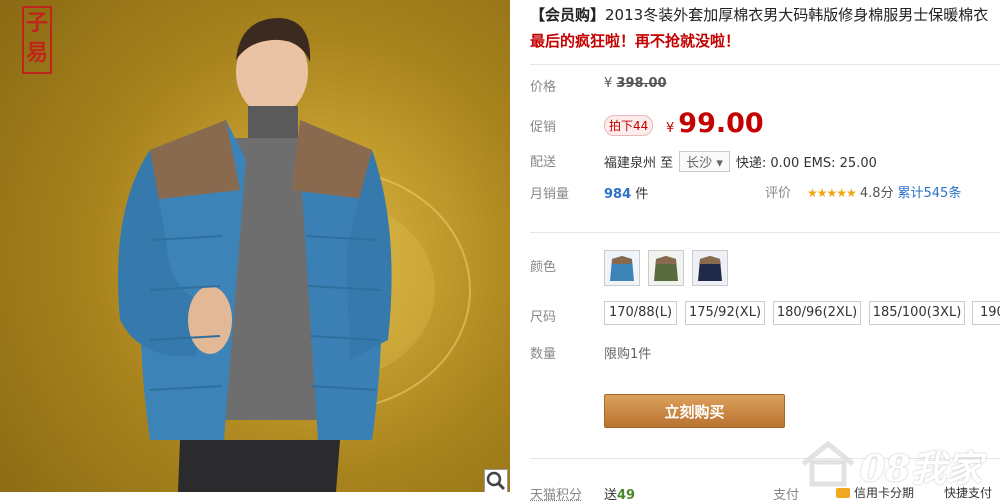  Describe the element at coordinates (640, 313) in the screenshot. I see `size-option: 170/88(L)` at that location.